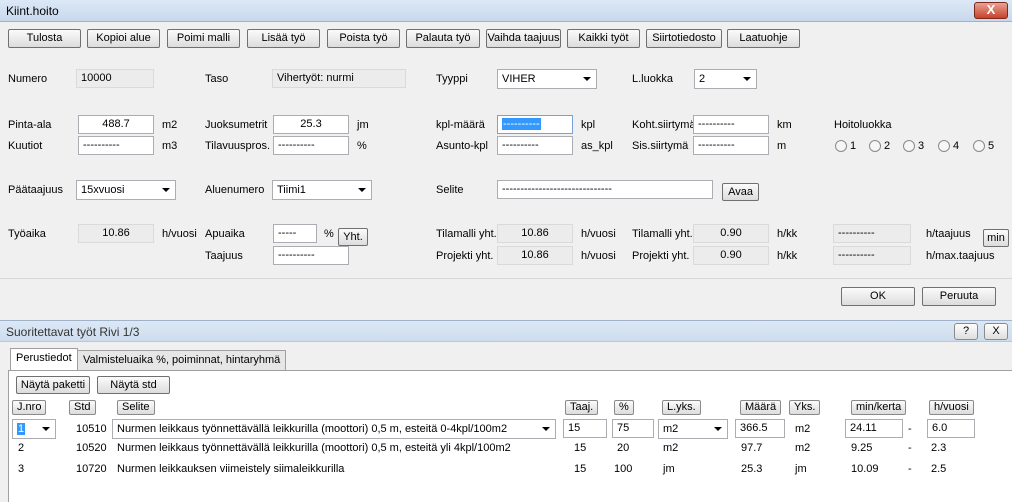  What do you see at coordinates (959, 296) in the screenshot?
I see `cancel-button: Peruuta` at bounding box center [959, 296].